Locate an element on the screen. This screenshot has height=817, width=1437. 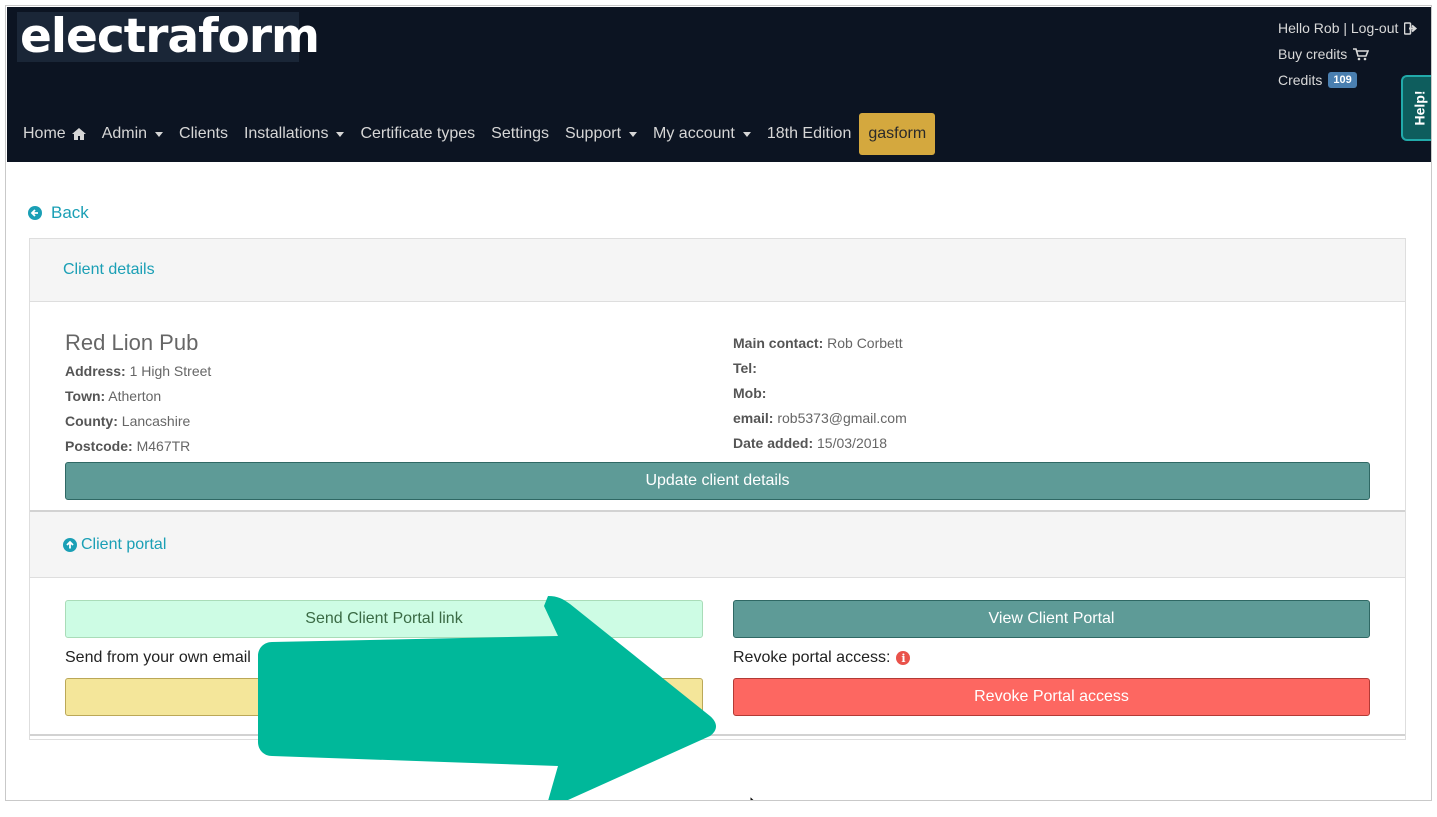
user-greeting-row: Hello Rob | Log-out is located at coordinates (1348, 28).